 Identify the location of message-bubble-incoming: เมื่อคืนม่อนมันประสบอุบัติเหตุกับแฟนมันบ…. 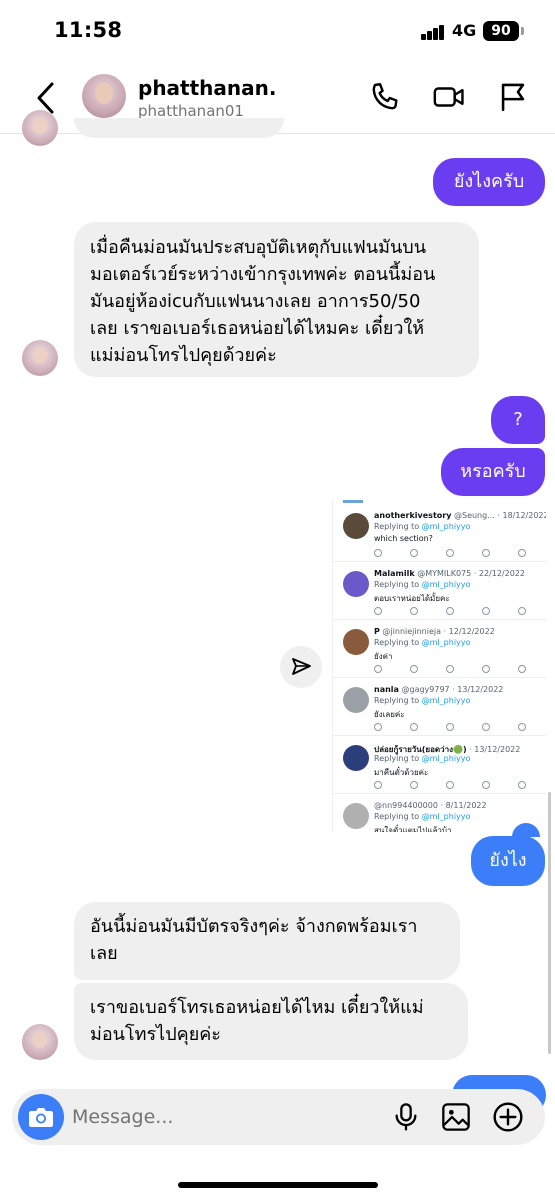
(276, 299).